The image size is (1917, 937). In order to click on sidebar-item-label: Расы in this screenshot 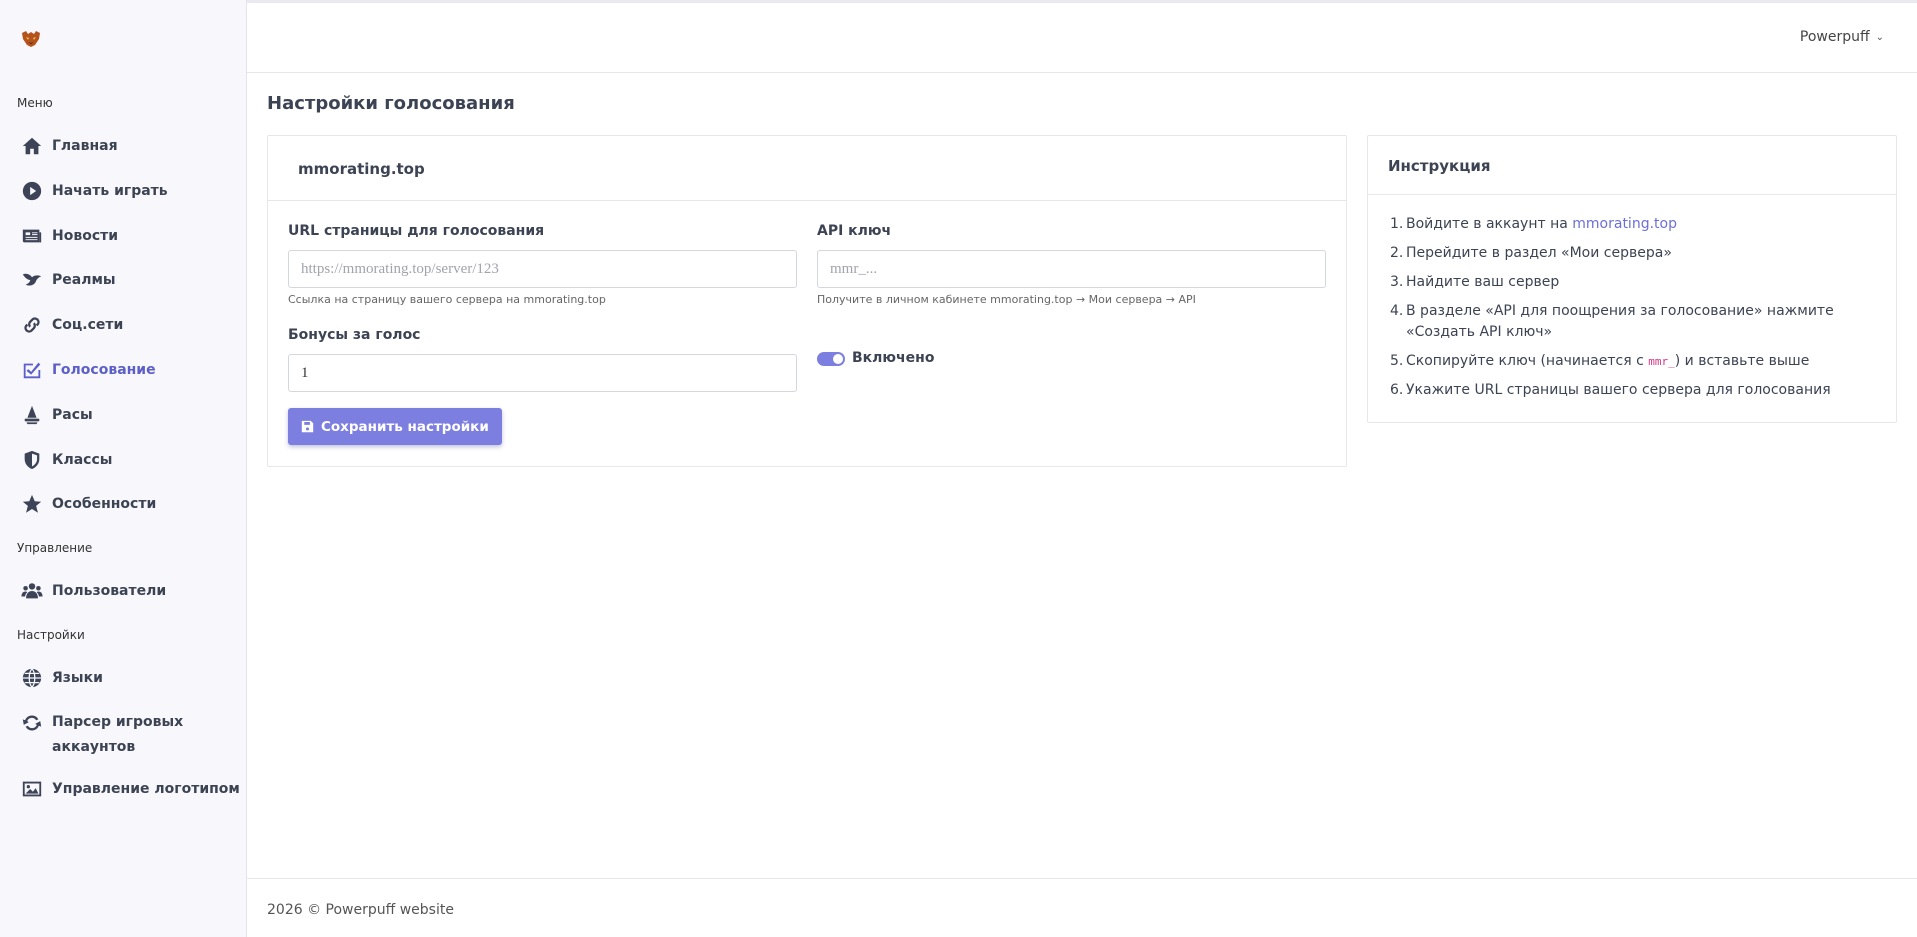, I will do `click(72, 415)`.